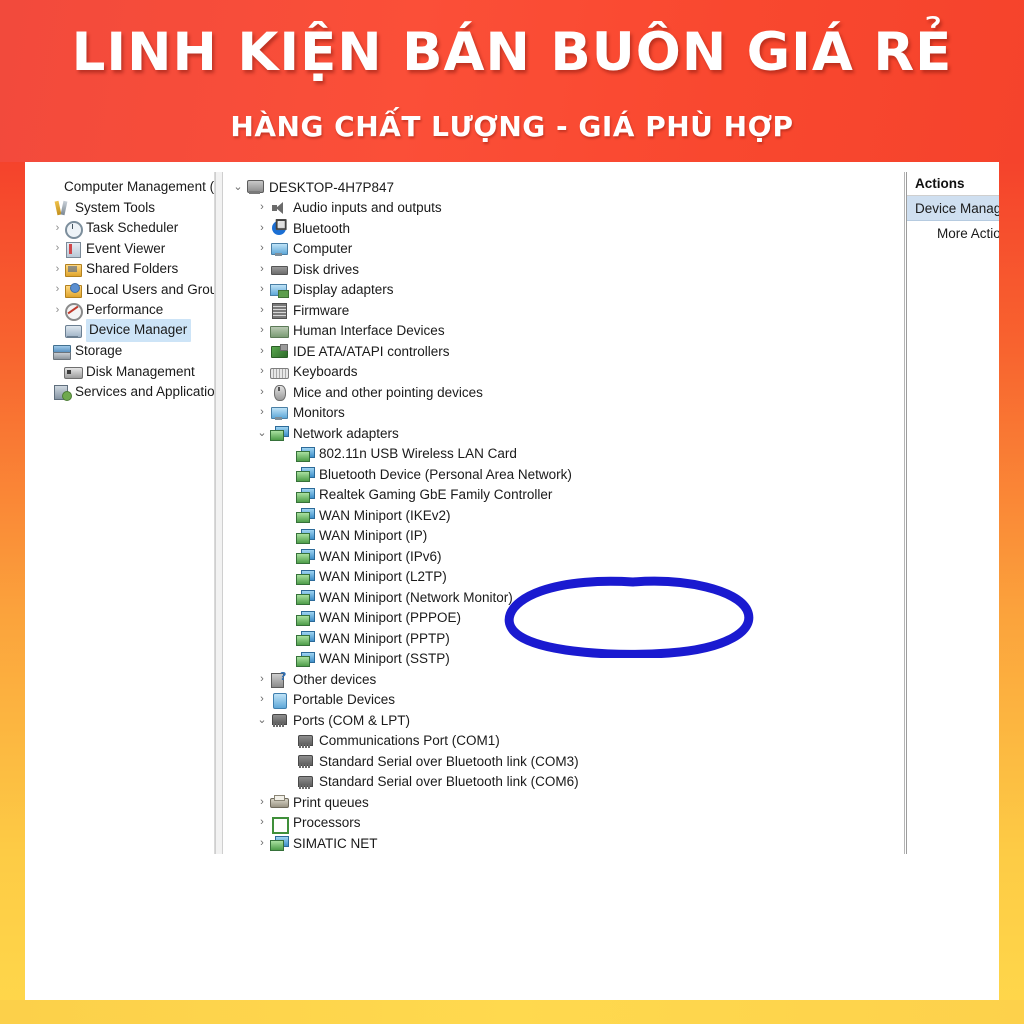 The width and height of the screenshot is (1024, 1024). Describe the element at coordinates (343, 290) in the screenshot. I see `device-tree-item-label: Display adapters` at that location.